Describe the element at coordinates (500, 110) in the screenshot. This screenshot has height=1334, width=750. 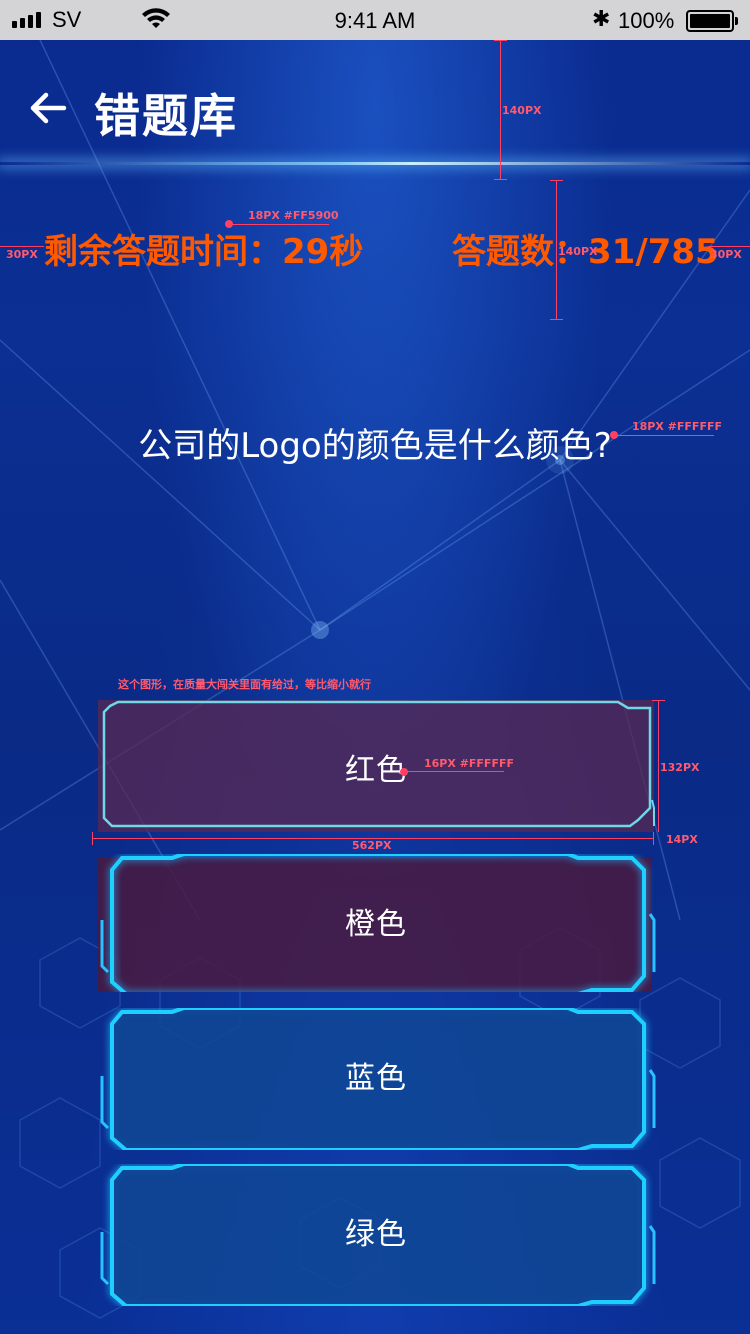
I see `header-height-line` at that location.